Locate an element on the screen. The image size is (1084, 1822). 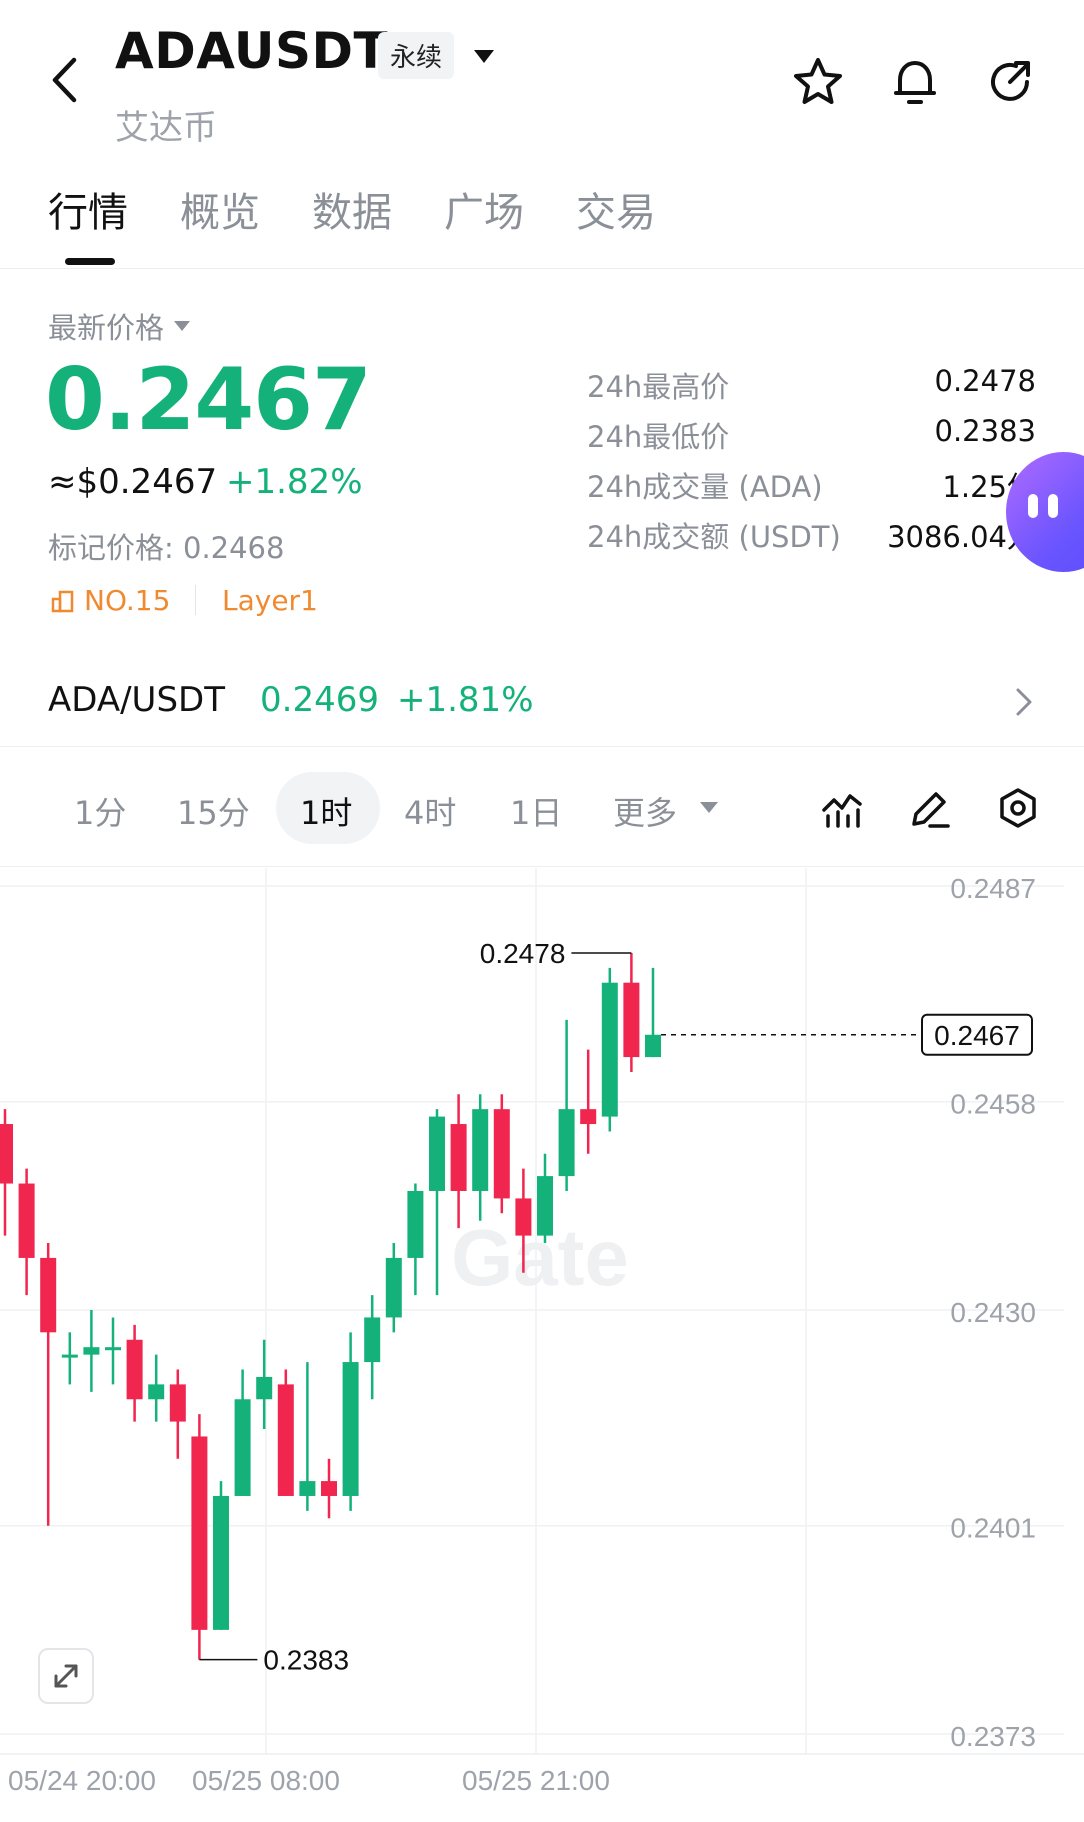
stat-label-turnover: 24h成交额 (USDT) is located at coordinates (714, 537).